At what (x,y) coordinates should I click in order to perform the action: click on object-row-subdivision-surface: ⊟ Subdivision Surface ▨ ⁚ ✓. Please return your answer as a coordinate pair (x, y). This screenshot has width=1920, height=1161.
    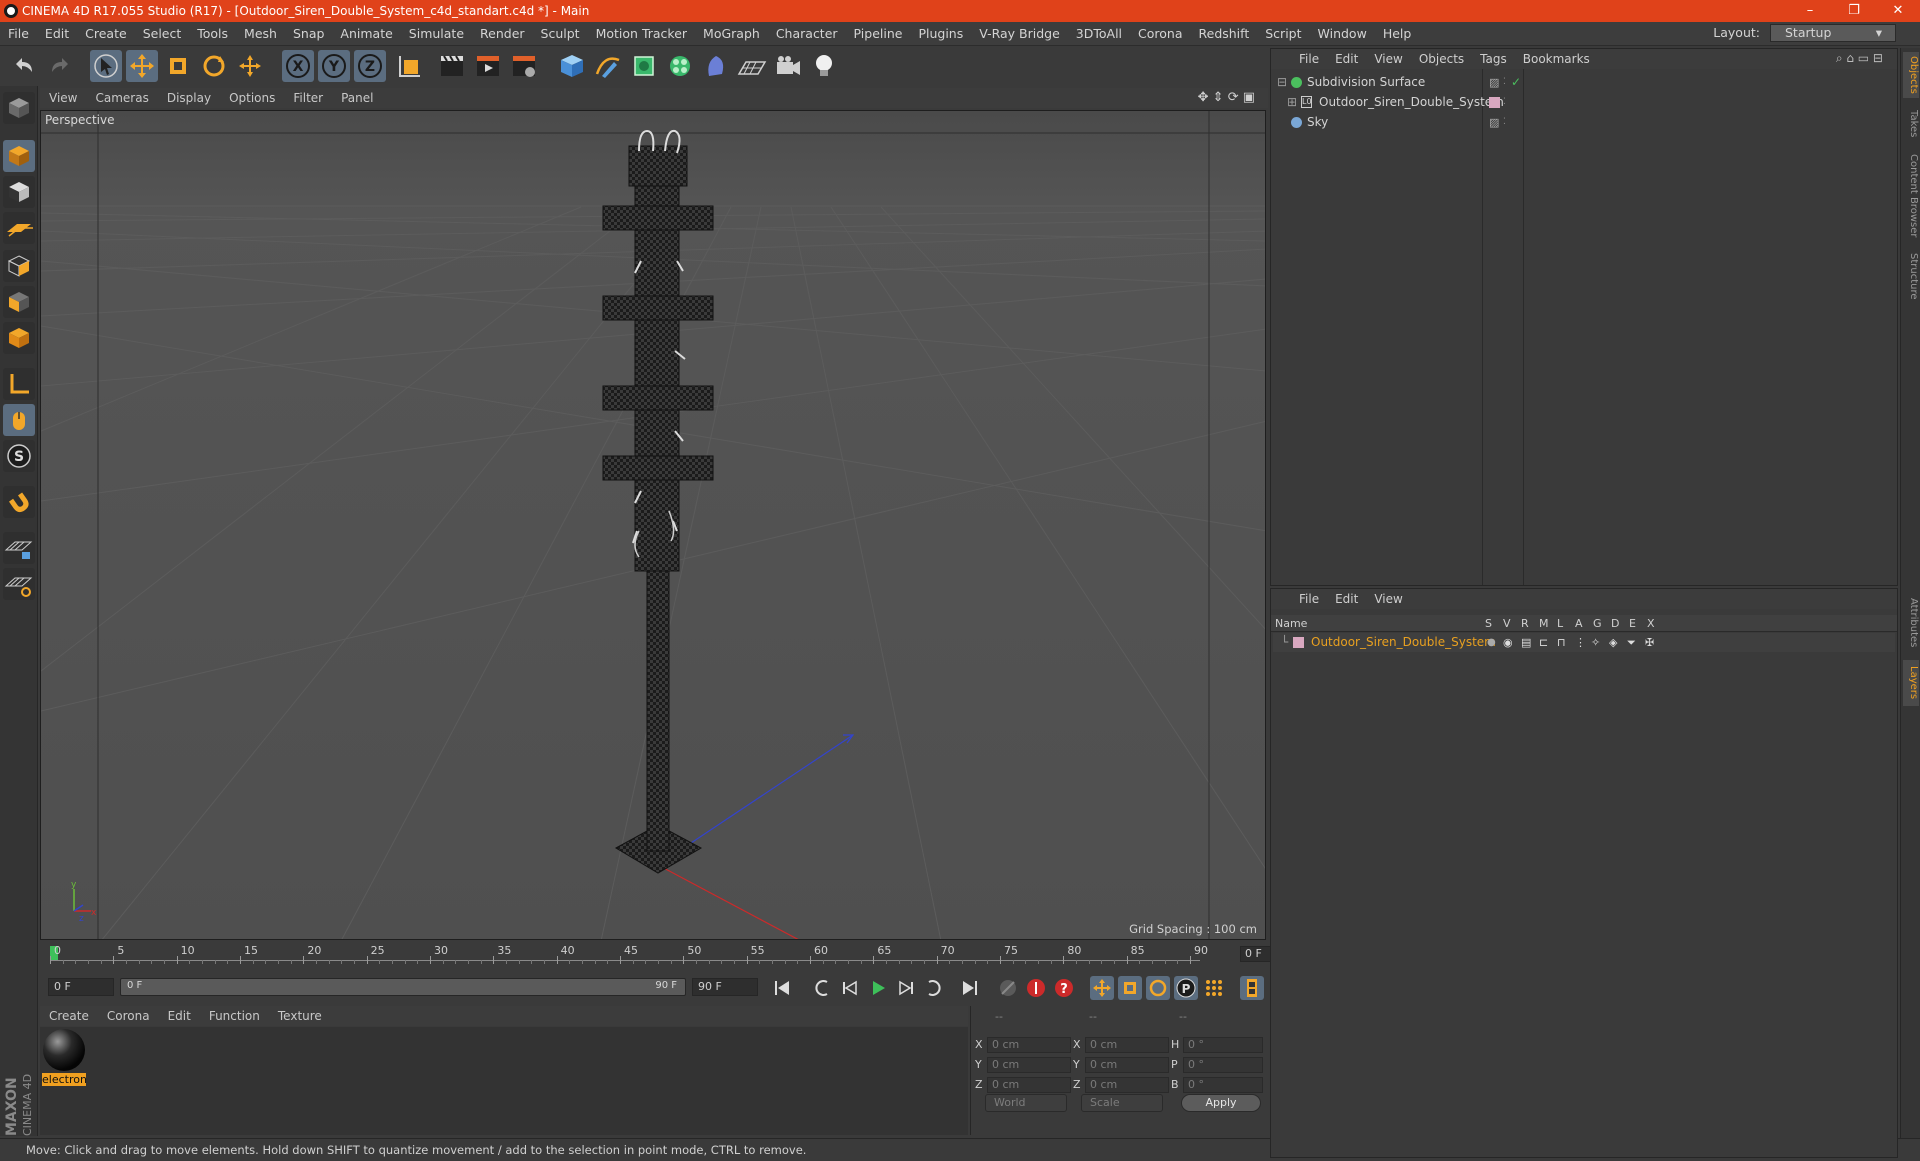
    Looking at the image, I should click on (1584, 82).